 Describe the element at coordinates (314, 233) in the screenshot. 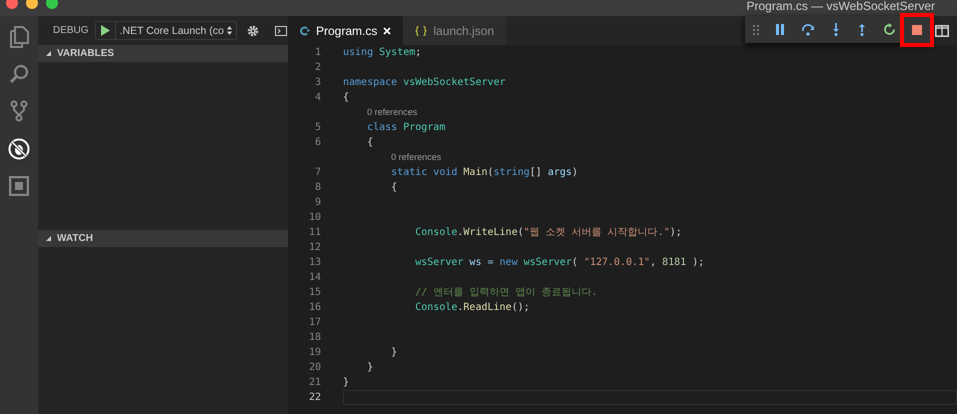

I see `line-number: 11` at that location.